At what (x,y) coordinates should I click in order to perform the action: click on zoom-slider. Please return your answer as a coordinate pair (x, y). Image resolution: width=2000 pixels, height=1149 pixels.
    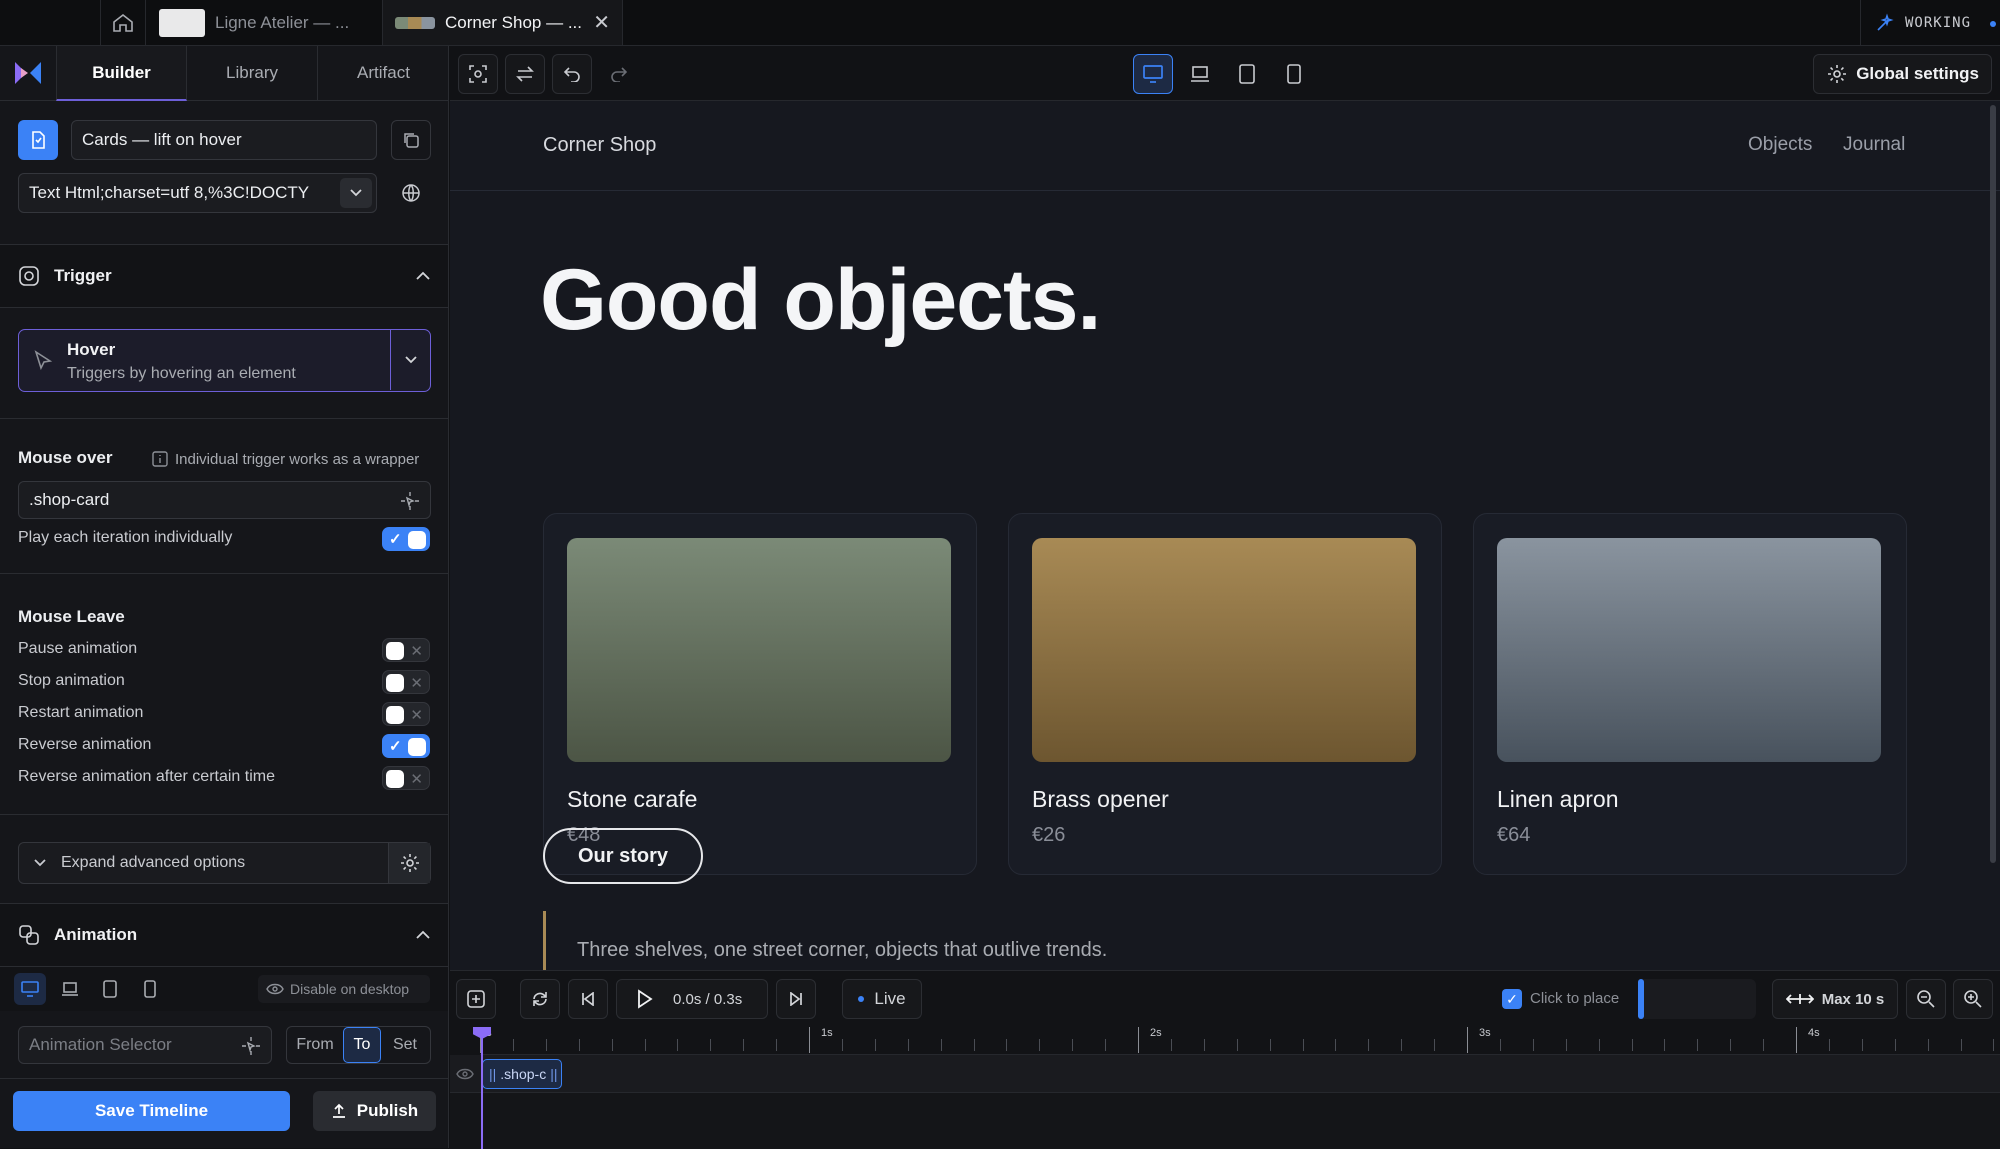
    Looking at the image, I should click on (1697, 999).